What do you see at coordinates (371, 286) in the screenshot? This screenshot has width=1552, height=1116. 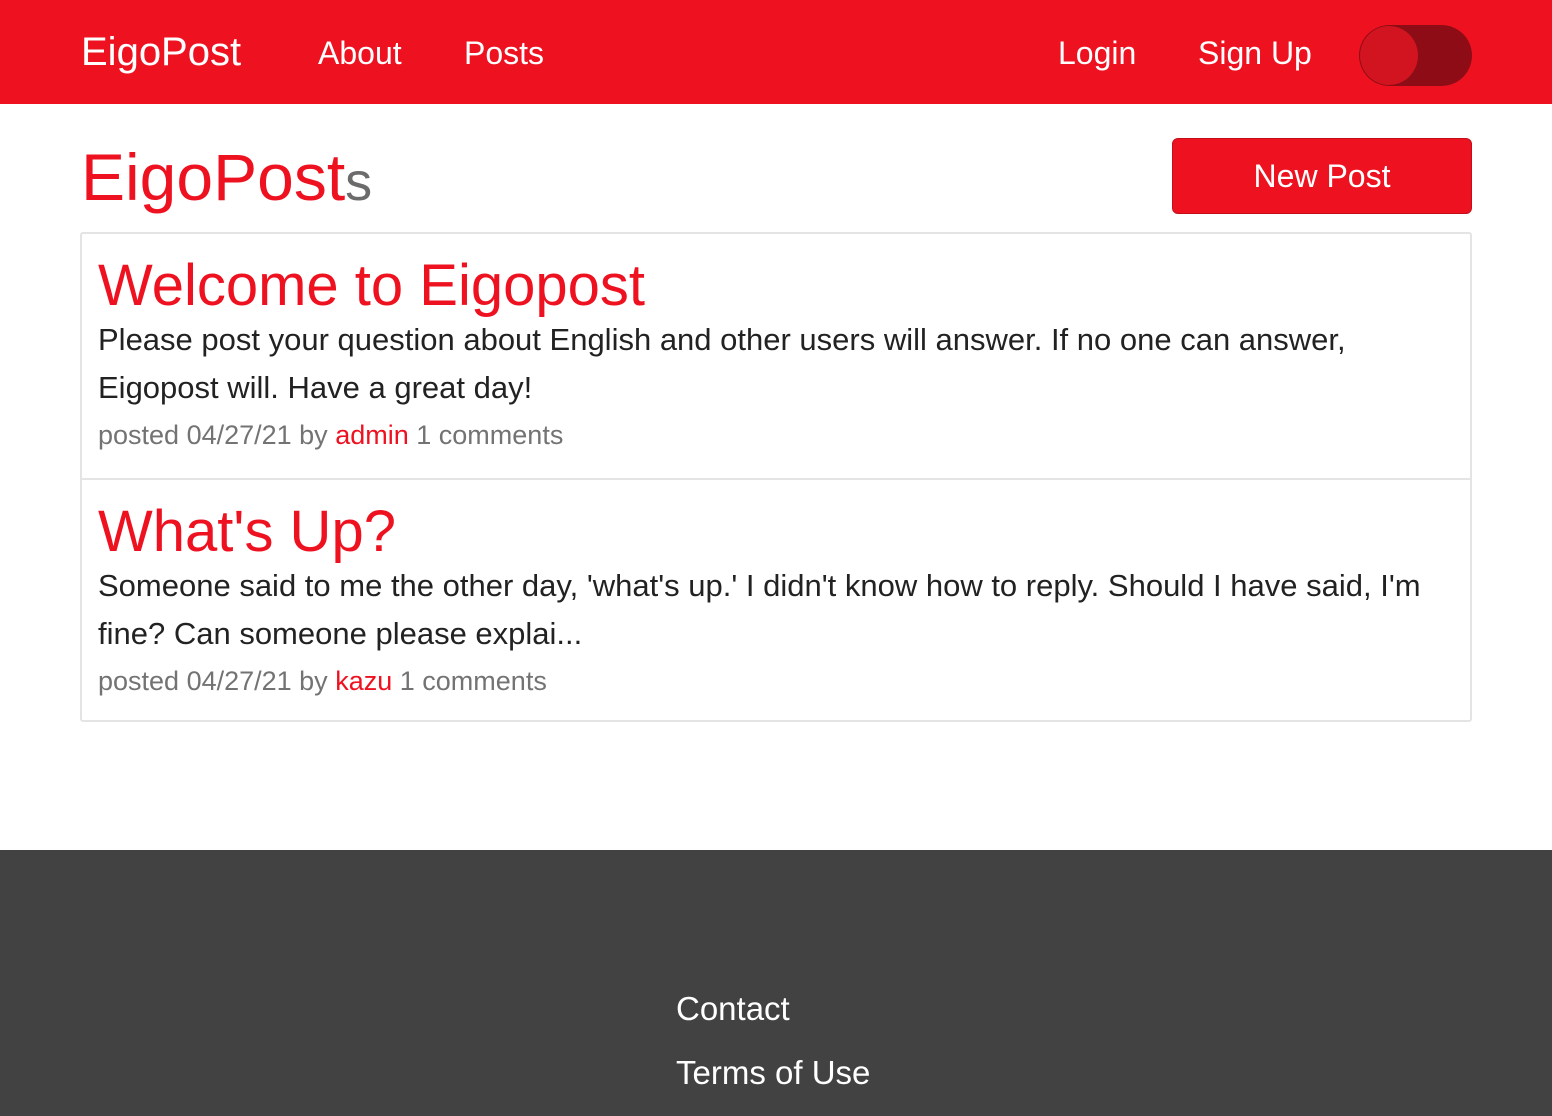 I see `post-title-link: Welcome to Eigopost` at bounding box center [371, 286].